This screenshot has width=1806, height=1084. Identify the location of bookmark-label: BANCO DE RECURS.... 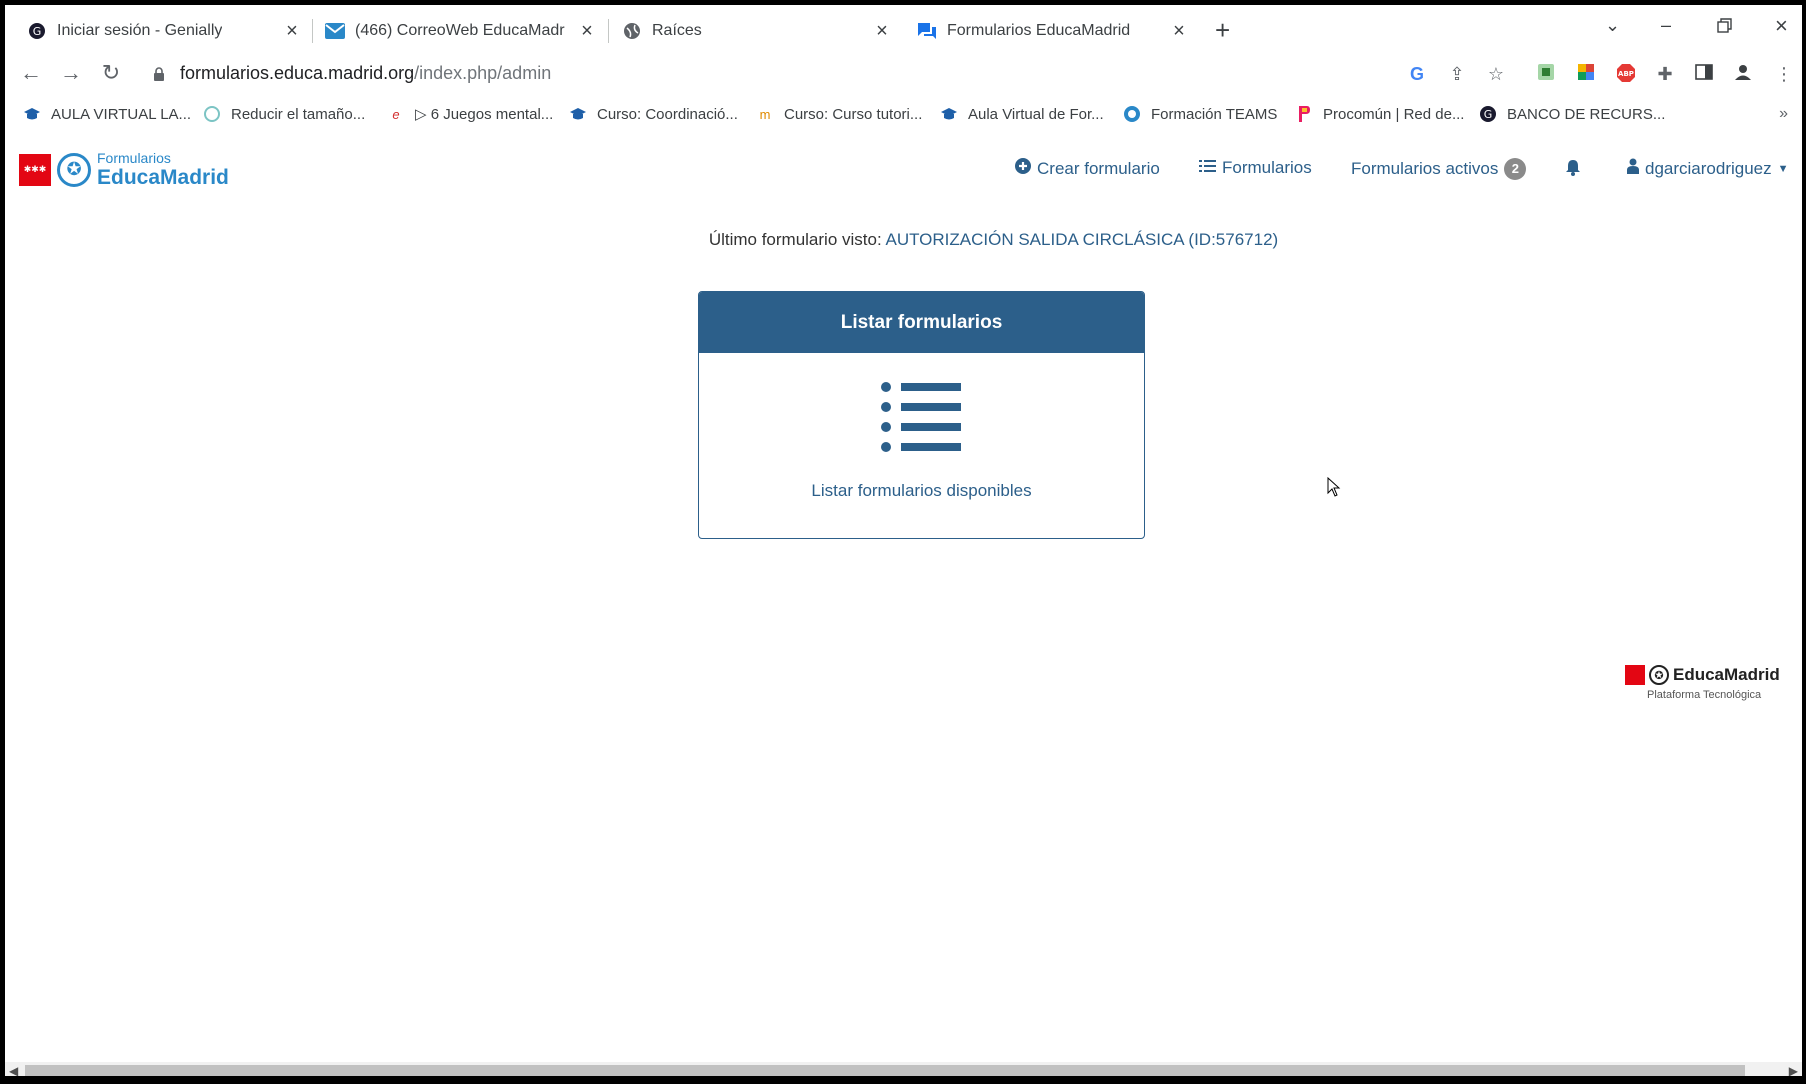
(1586, 114).